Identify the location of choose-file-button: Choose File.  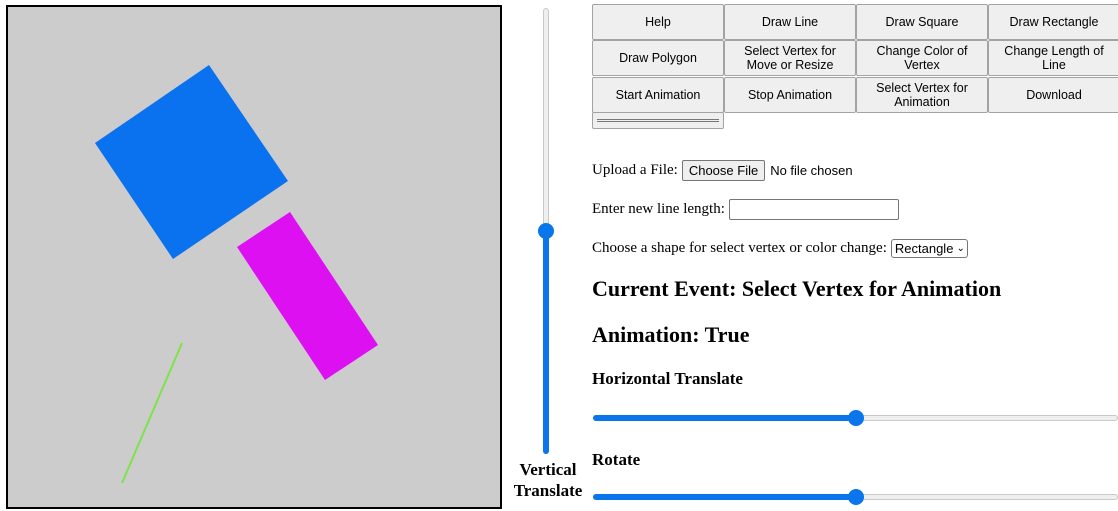
(723, 170).